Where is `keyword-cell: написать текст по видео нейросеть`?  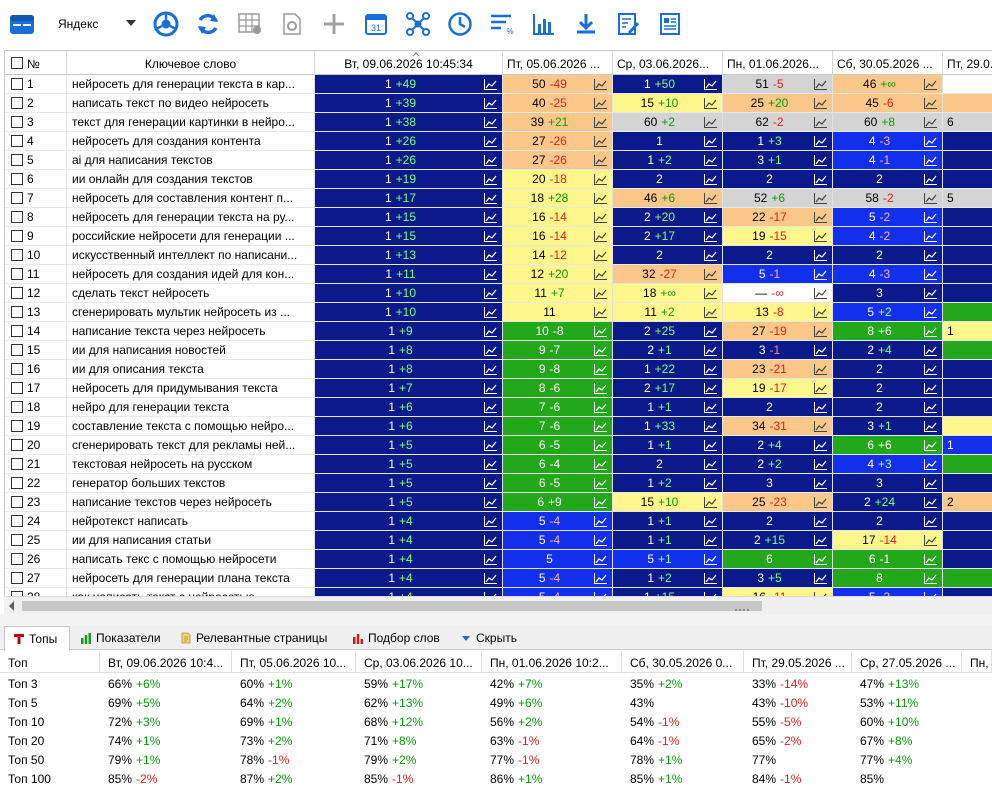
keyword-cell: написать текст по видео нейросеть is located at coordinates (191, 103).